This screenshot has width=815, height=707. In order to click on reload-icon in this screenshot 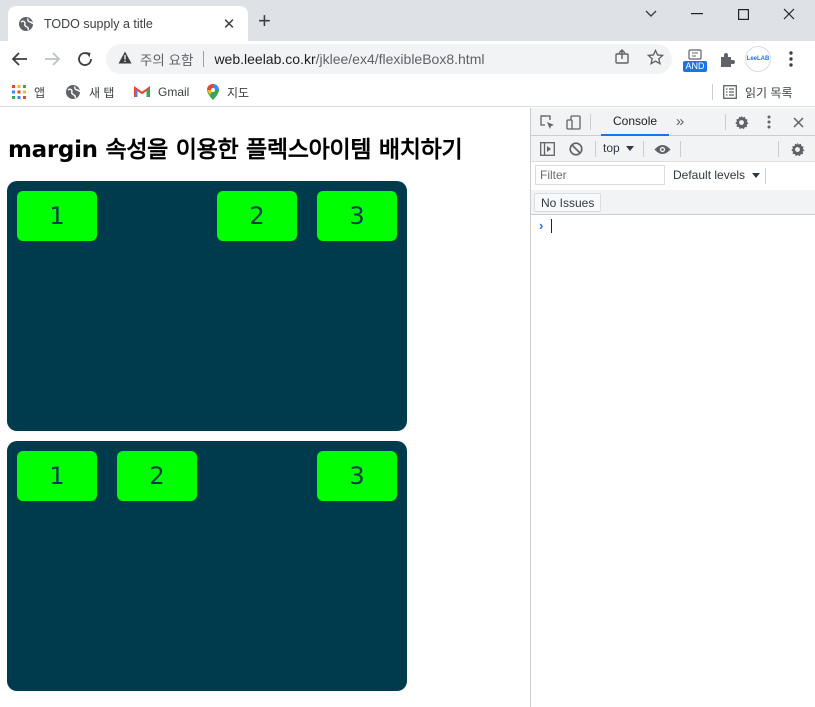, I will do `click(85, 59)`.